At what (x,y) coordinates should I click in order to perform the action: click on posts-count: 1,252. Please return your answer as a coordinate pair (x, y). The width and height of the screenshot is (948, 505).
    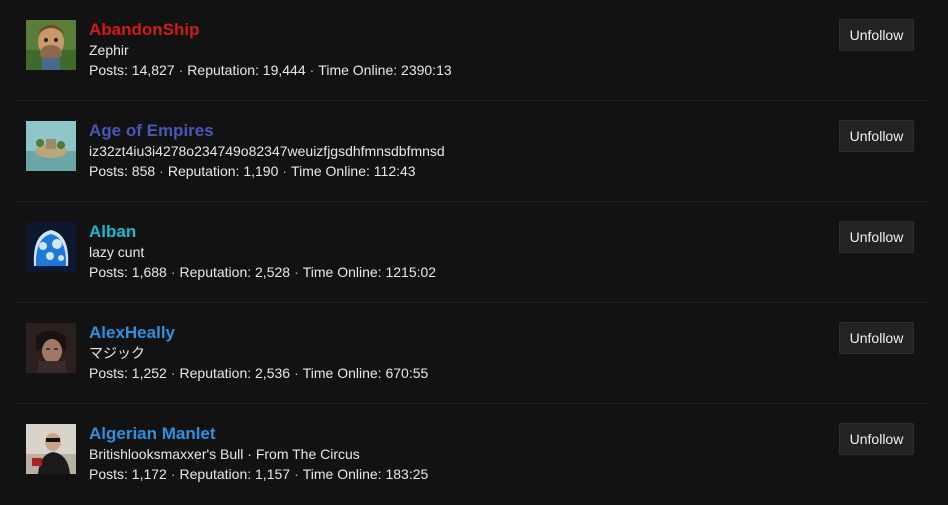
    Looking at the image, I should click on (149, 373).